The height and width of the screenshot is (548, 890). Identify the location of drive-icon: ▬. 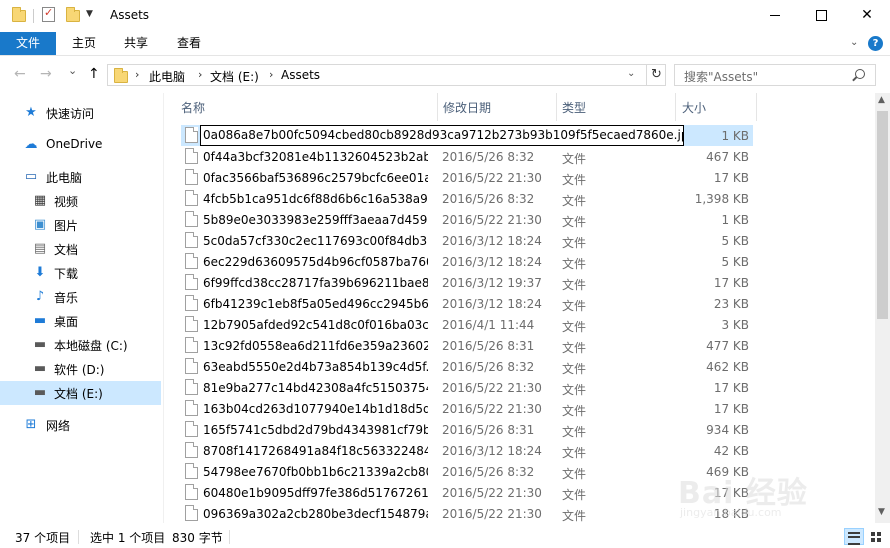
(40, 368).